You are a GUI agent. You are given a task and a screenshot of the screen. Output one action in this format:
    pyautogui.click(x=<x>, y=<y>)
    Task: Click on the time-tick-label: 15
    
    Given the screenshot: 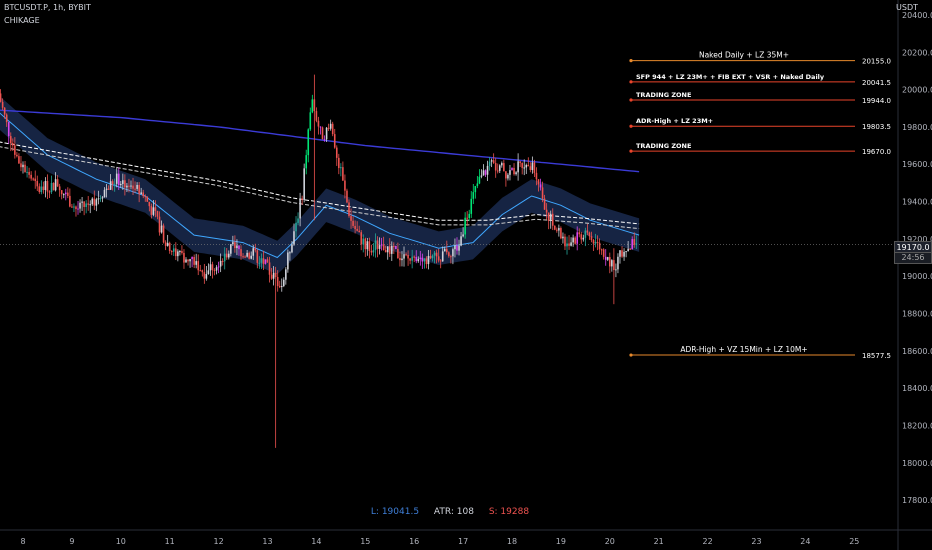 What is the action you would take?
    pyautogui.click(x=365, y=541)
    